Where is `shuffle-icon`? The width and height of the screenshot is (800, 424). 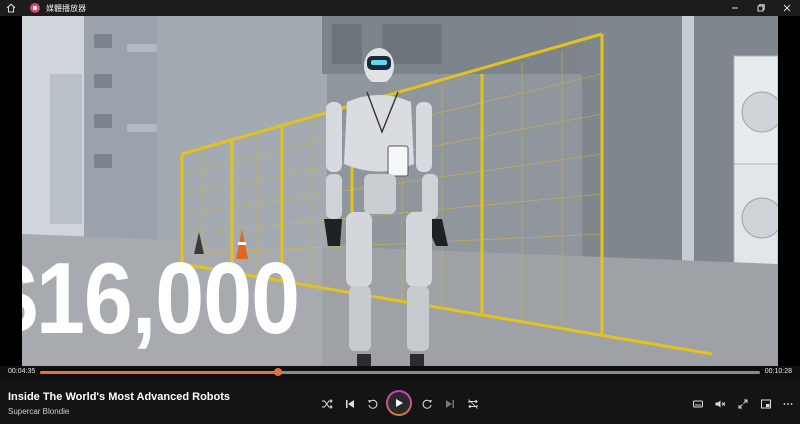 shuffle-icon is located at coordinates (327, 404).